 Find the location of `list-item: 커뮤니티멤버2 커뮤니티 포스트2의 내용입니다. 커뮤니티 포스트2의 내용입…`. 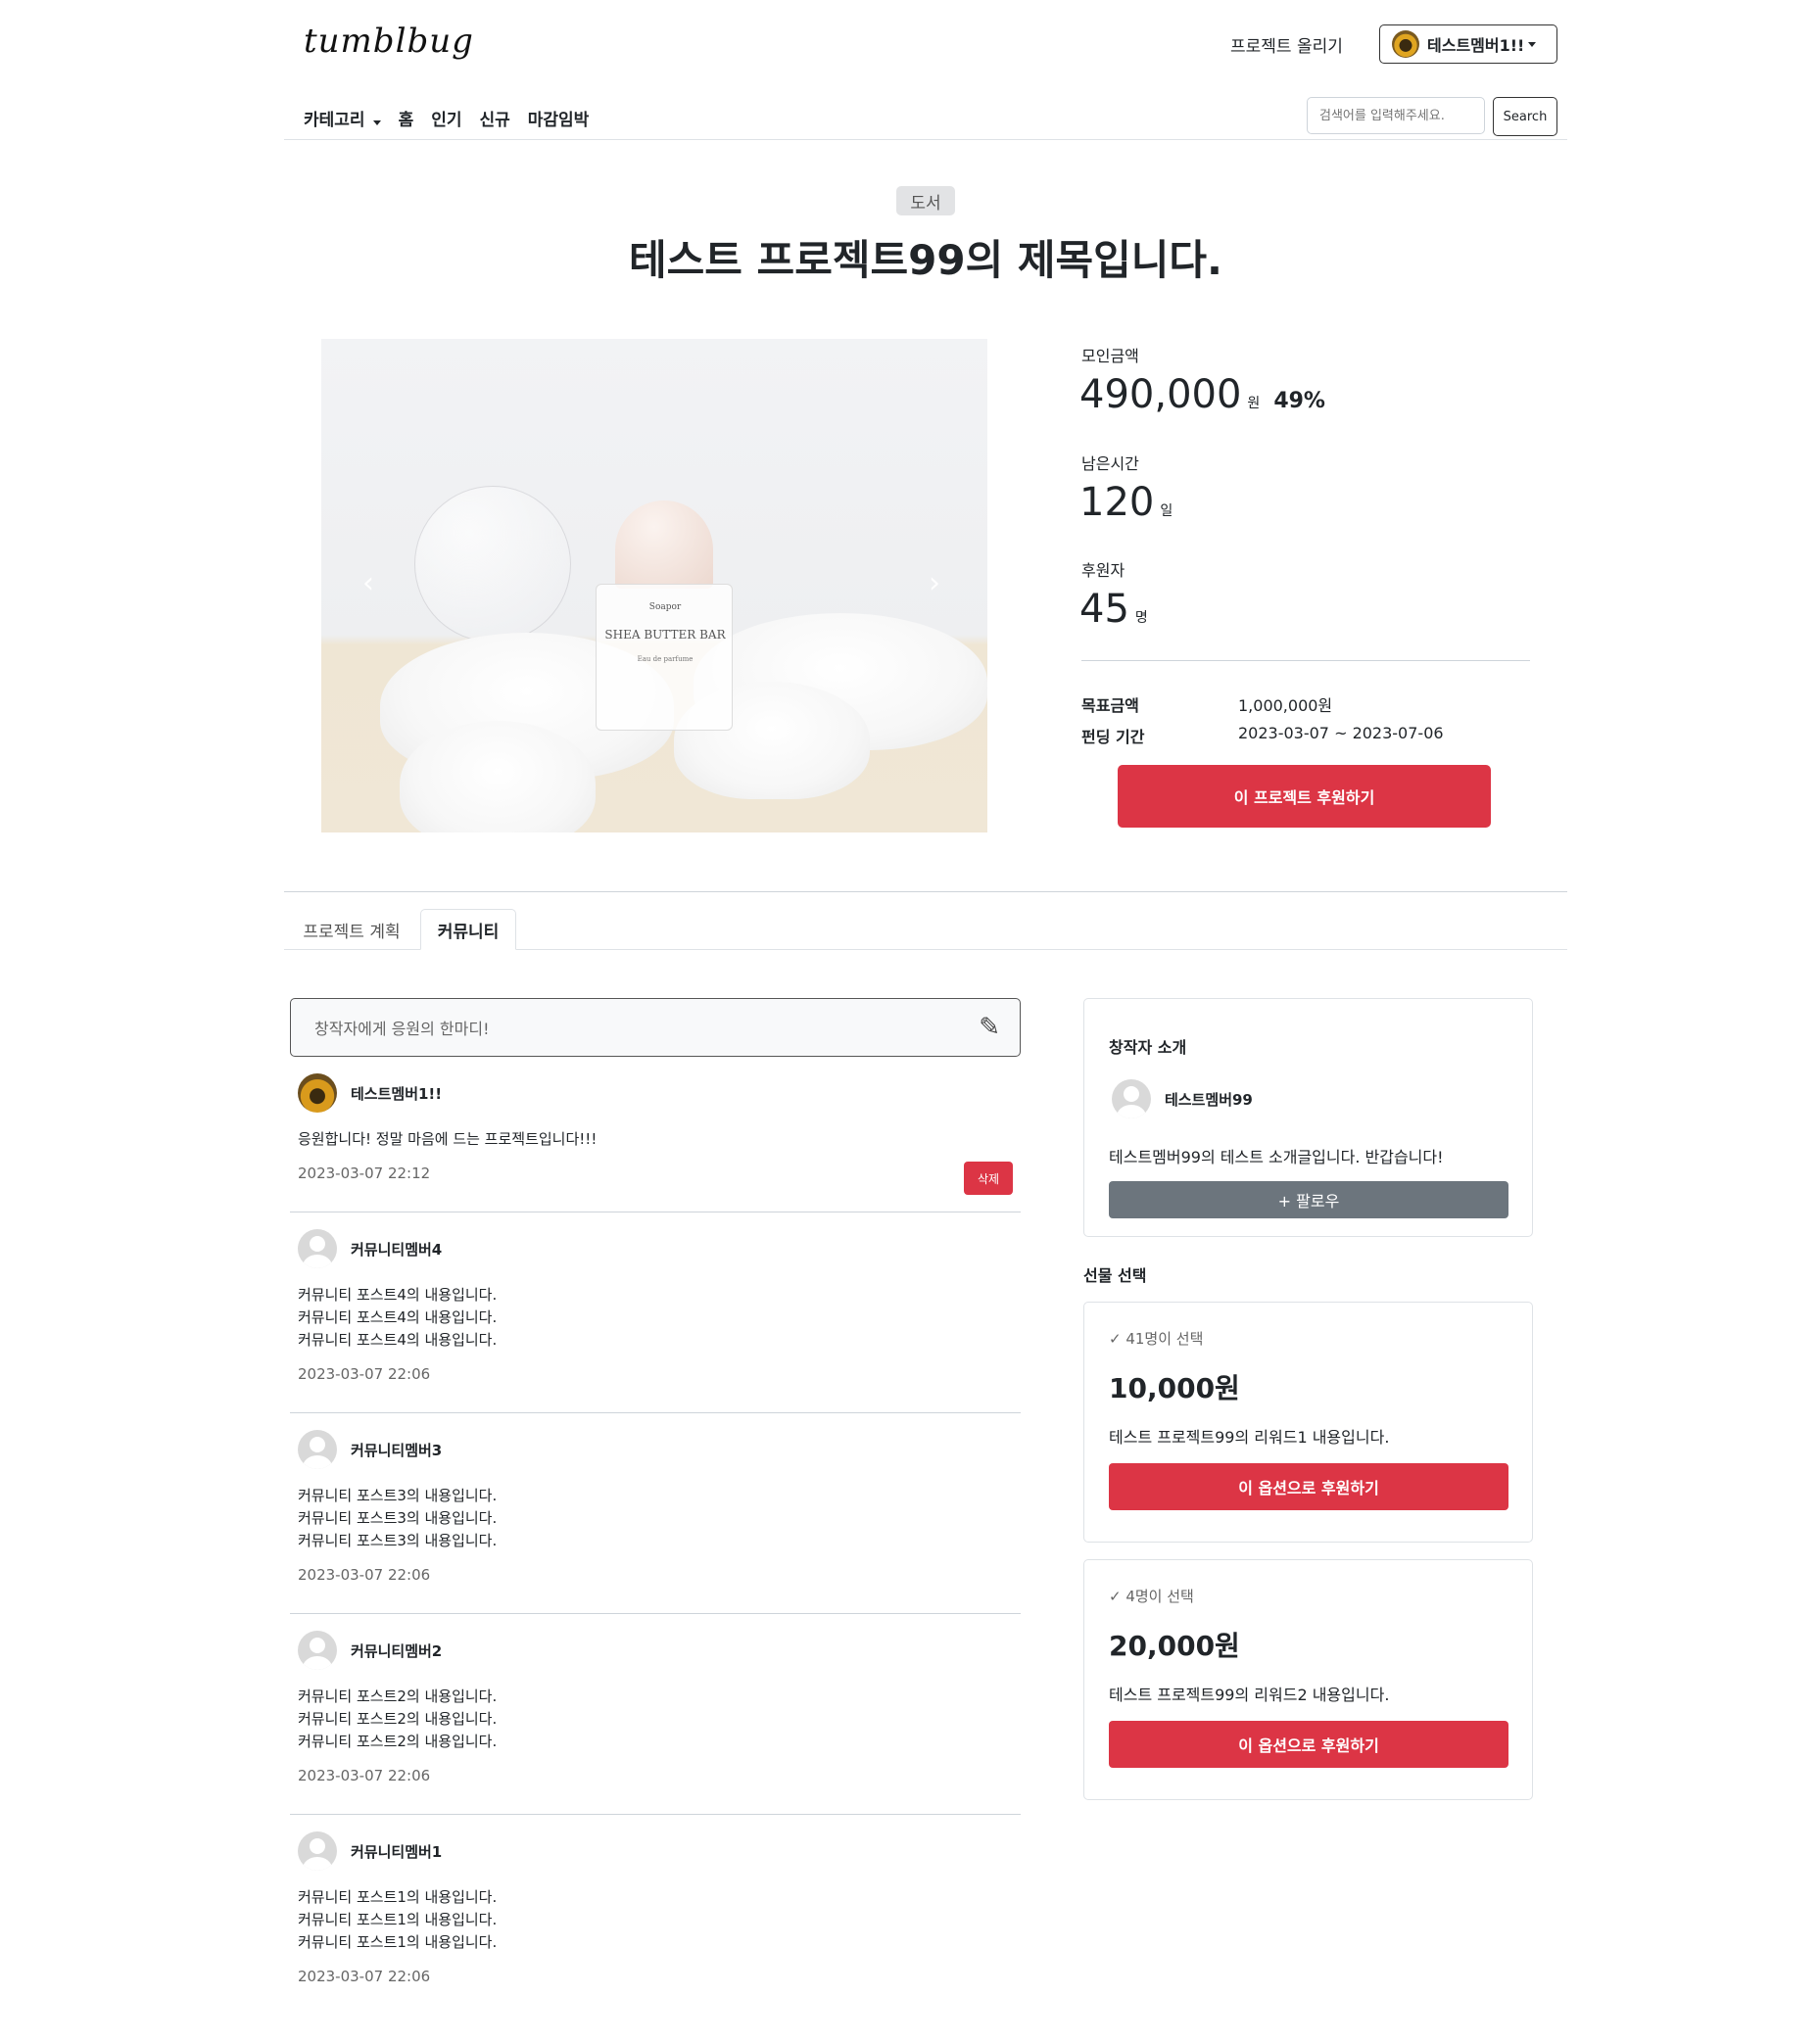

list-item: 커뮤니티멤버2 커뮤니티 포스트2의 내용입니다. 커뮤니티 포스트2의 내용입… is located at coordinates (655, 1719).